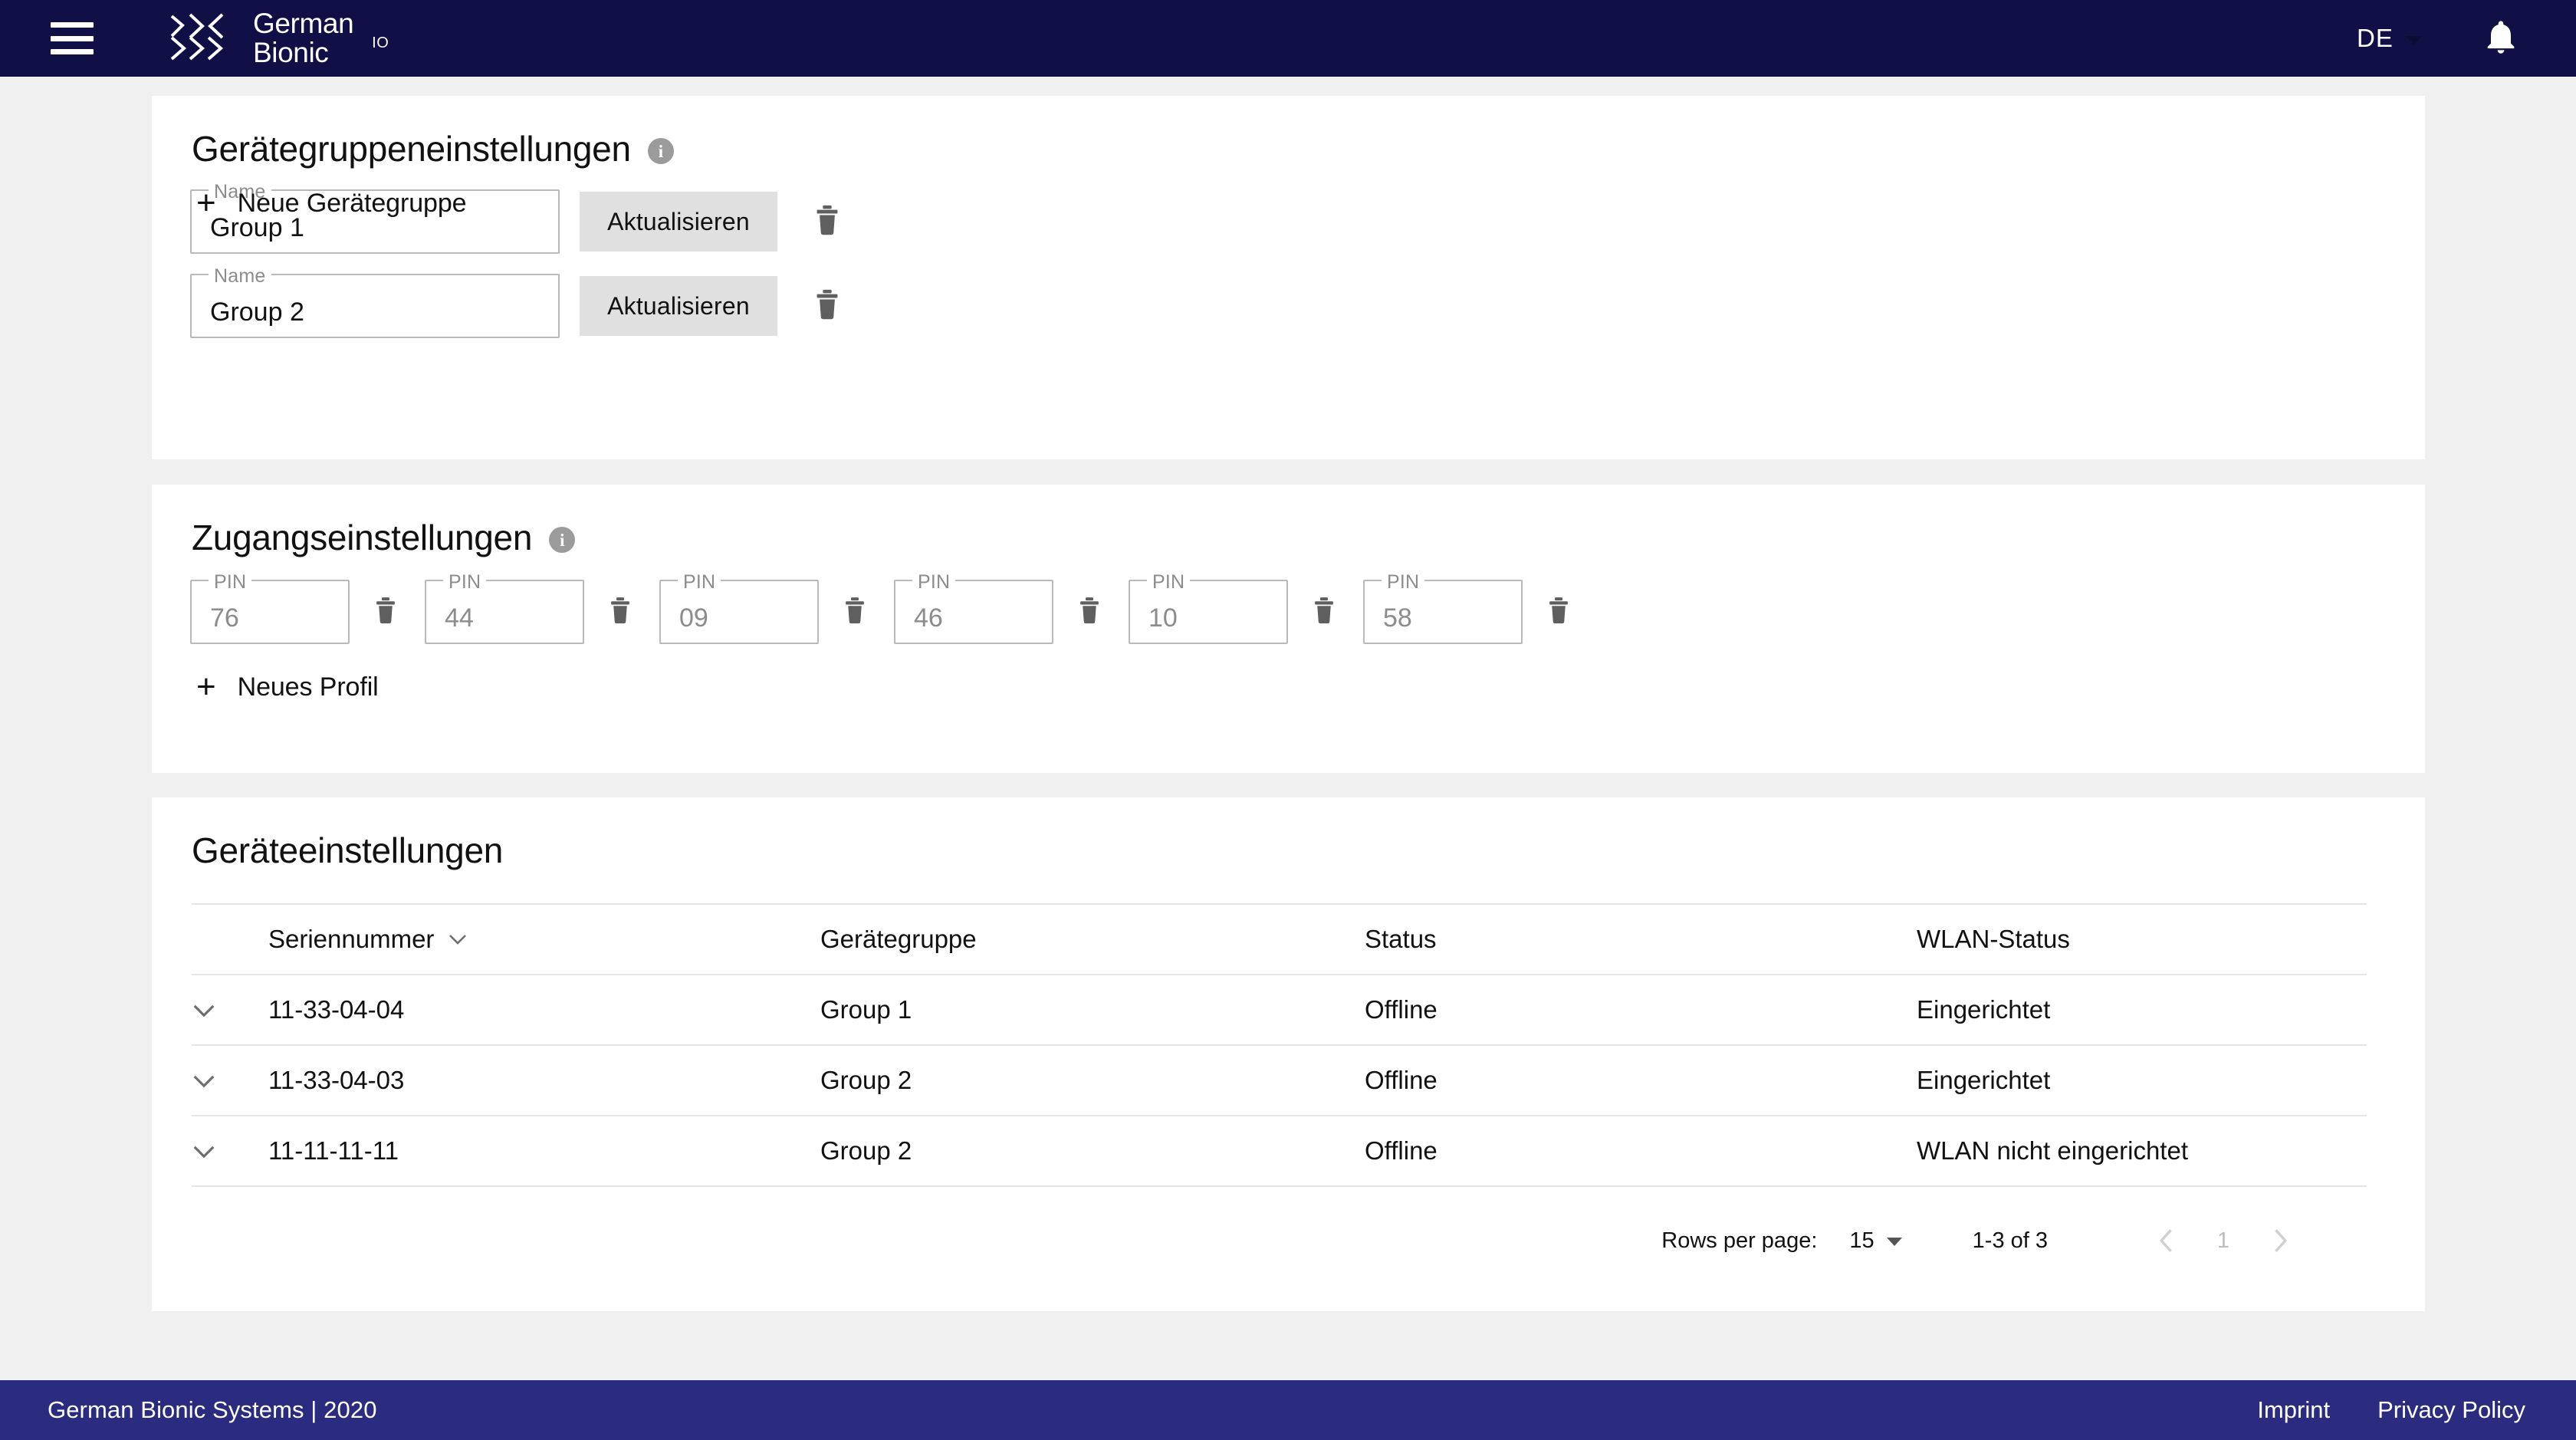  What do you see at coordinates (2142, 1151) in the screenshot?
I see `row-wlan-status: WLAN nicht eingerichtet` at bounding box center [2142, 1151].